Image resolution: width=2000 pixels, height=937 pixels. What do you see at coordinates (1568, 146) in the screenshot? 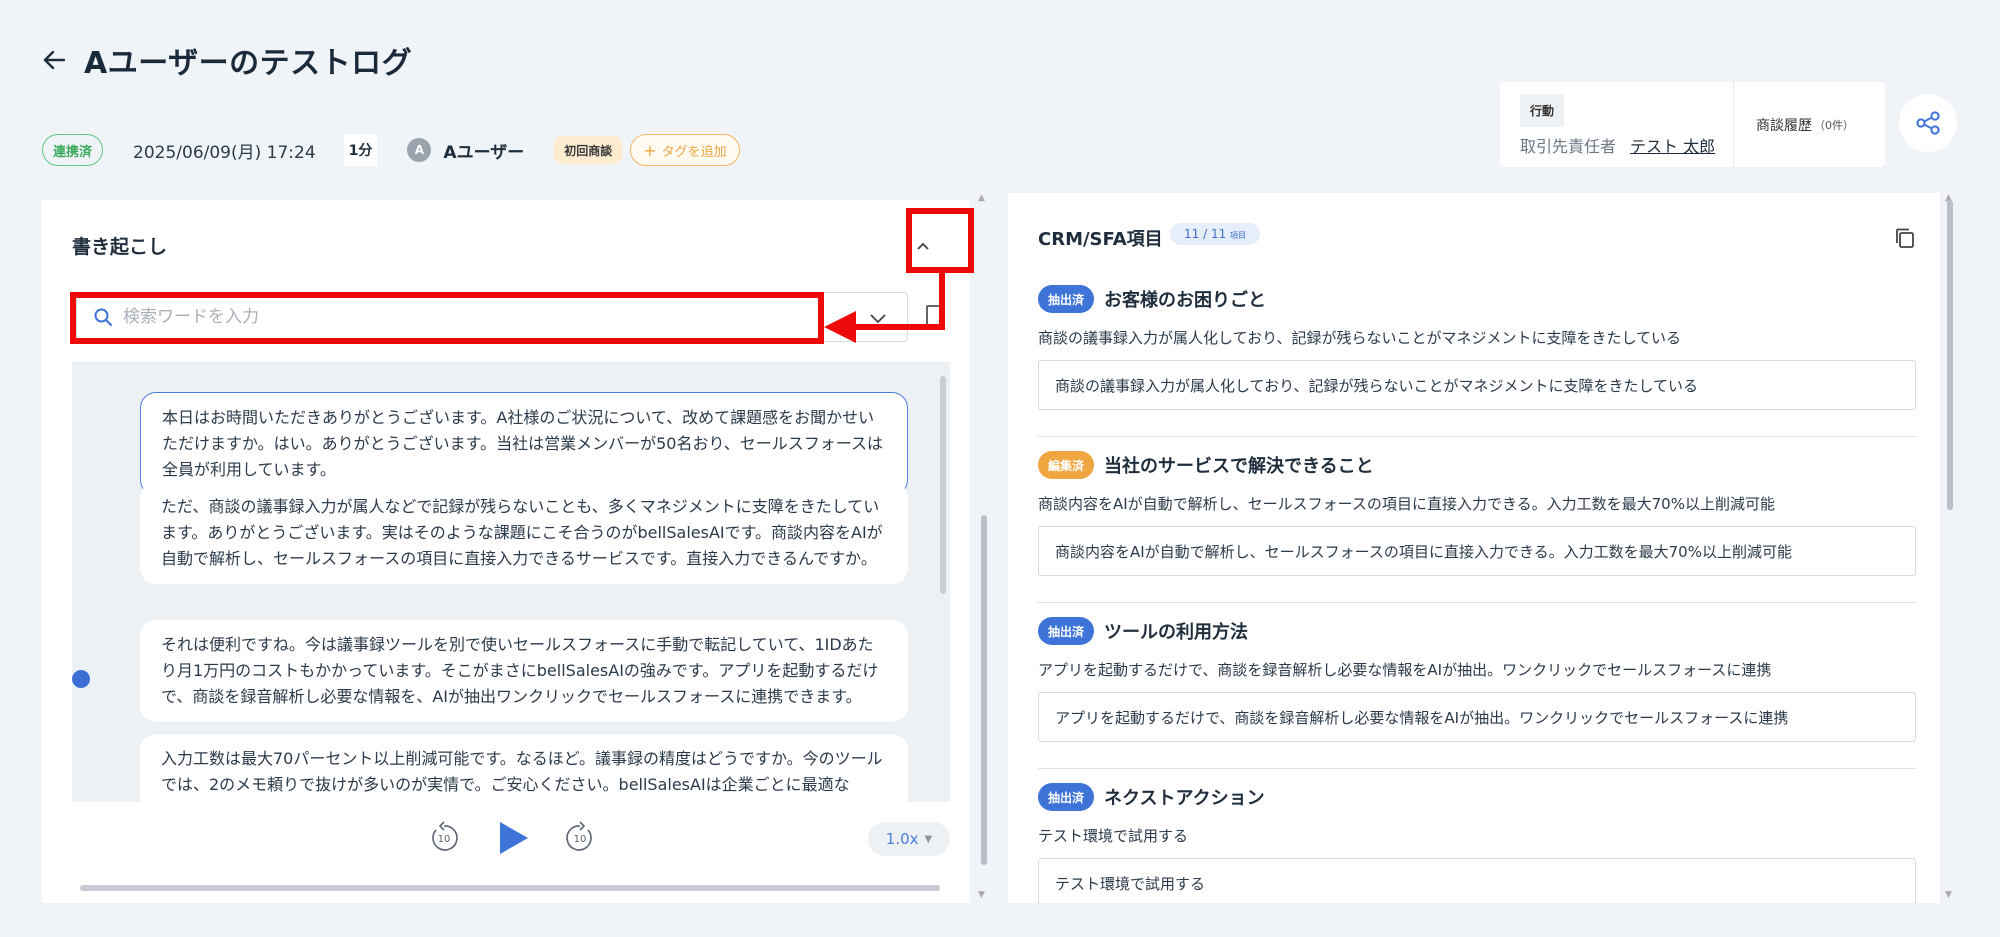
I see `contact-key: 取引先責任者` at bounding box center [1568, 146].